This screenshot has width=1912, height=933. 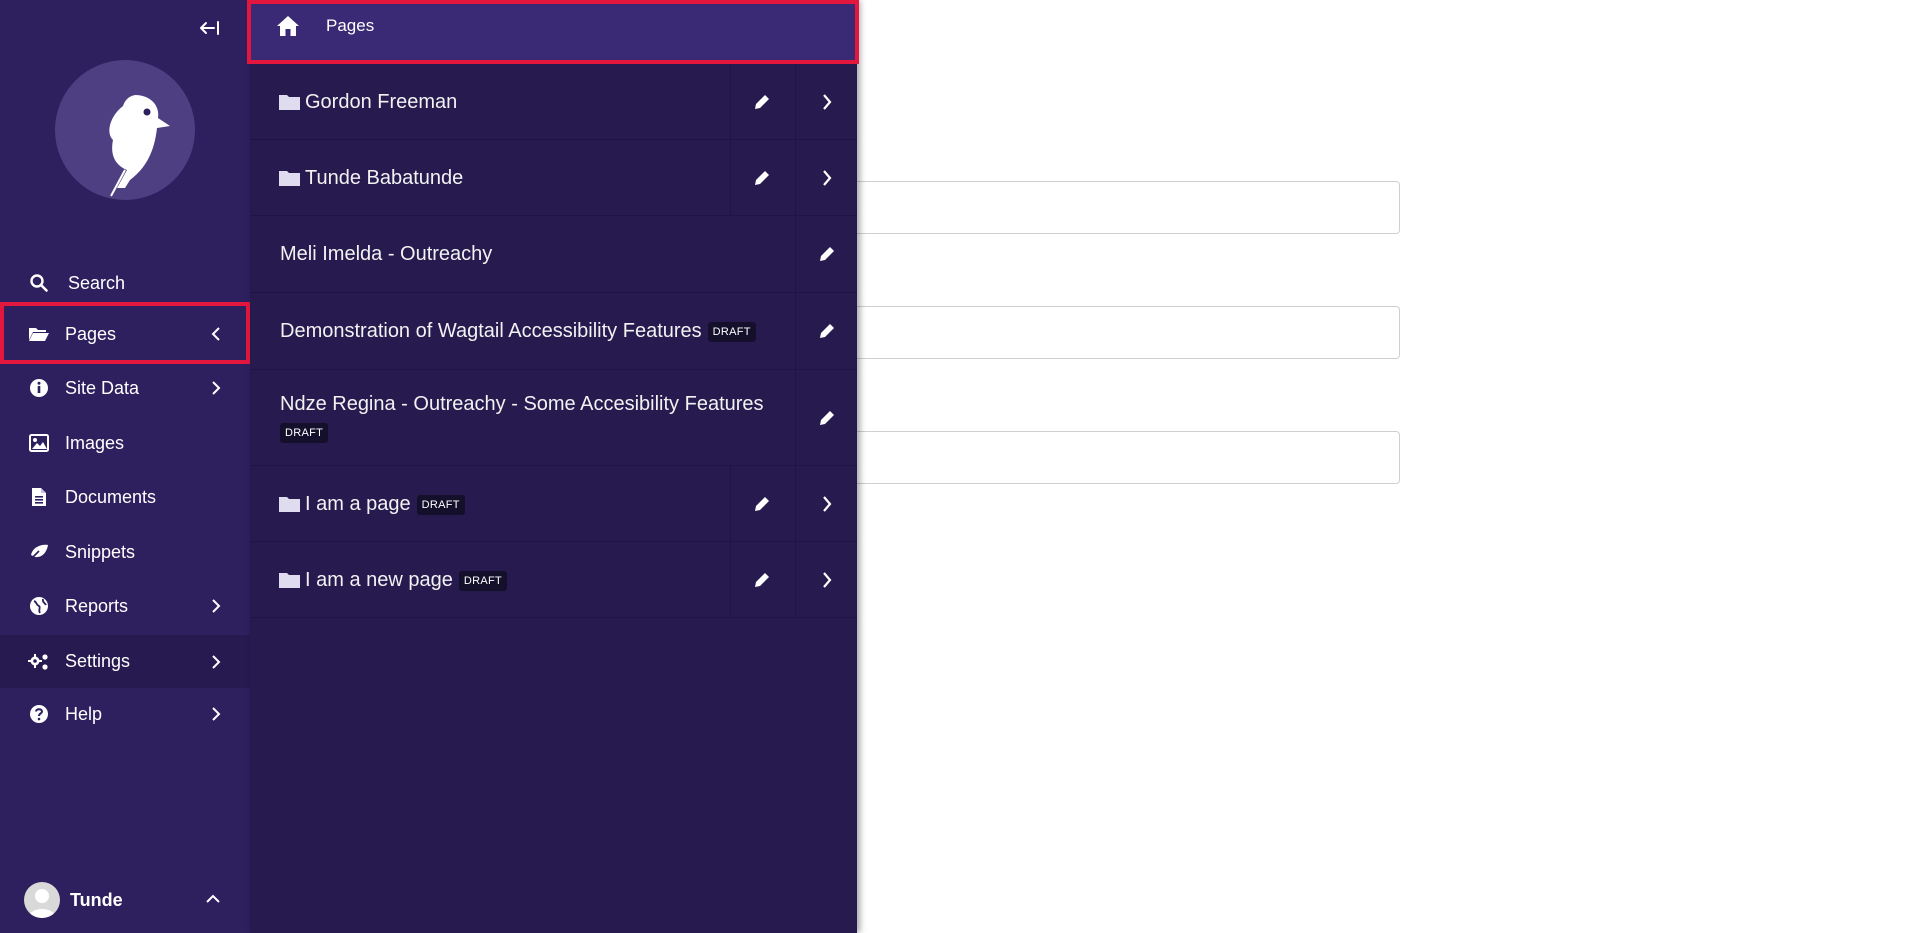 I want to click on list-item: Gordon Freeman, so click(x=553, y=102).